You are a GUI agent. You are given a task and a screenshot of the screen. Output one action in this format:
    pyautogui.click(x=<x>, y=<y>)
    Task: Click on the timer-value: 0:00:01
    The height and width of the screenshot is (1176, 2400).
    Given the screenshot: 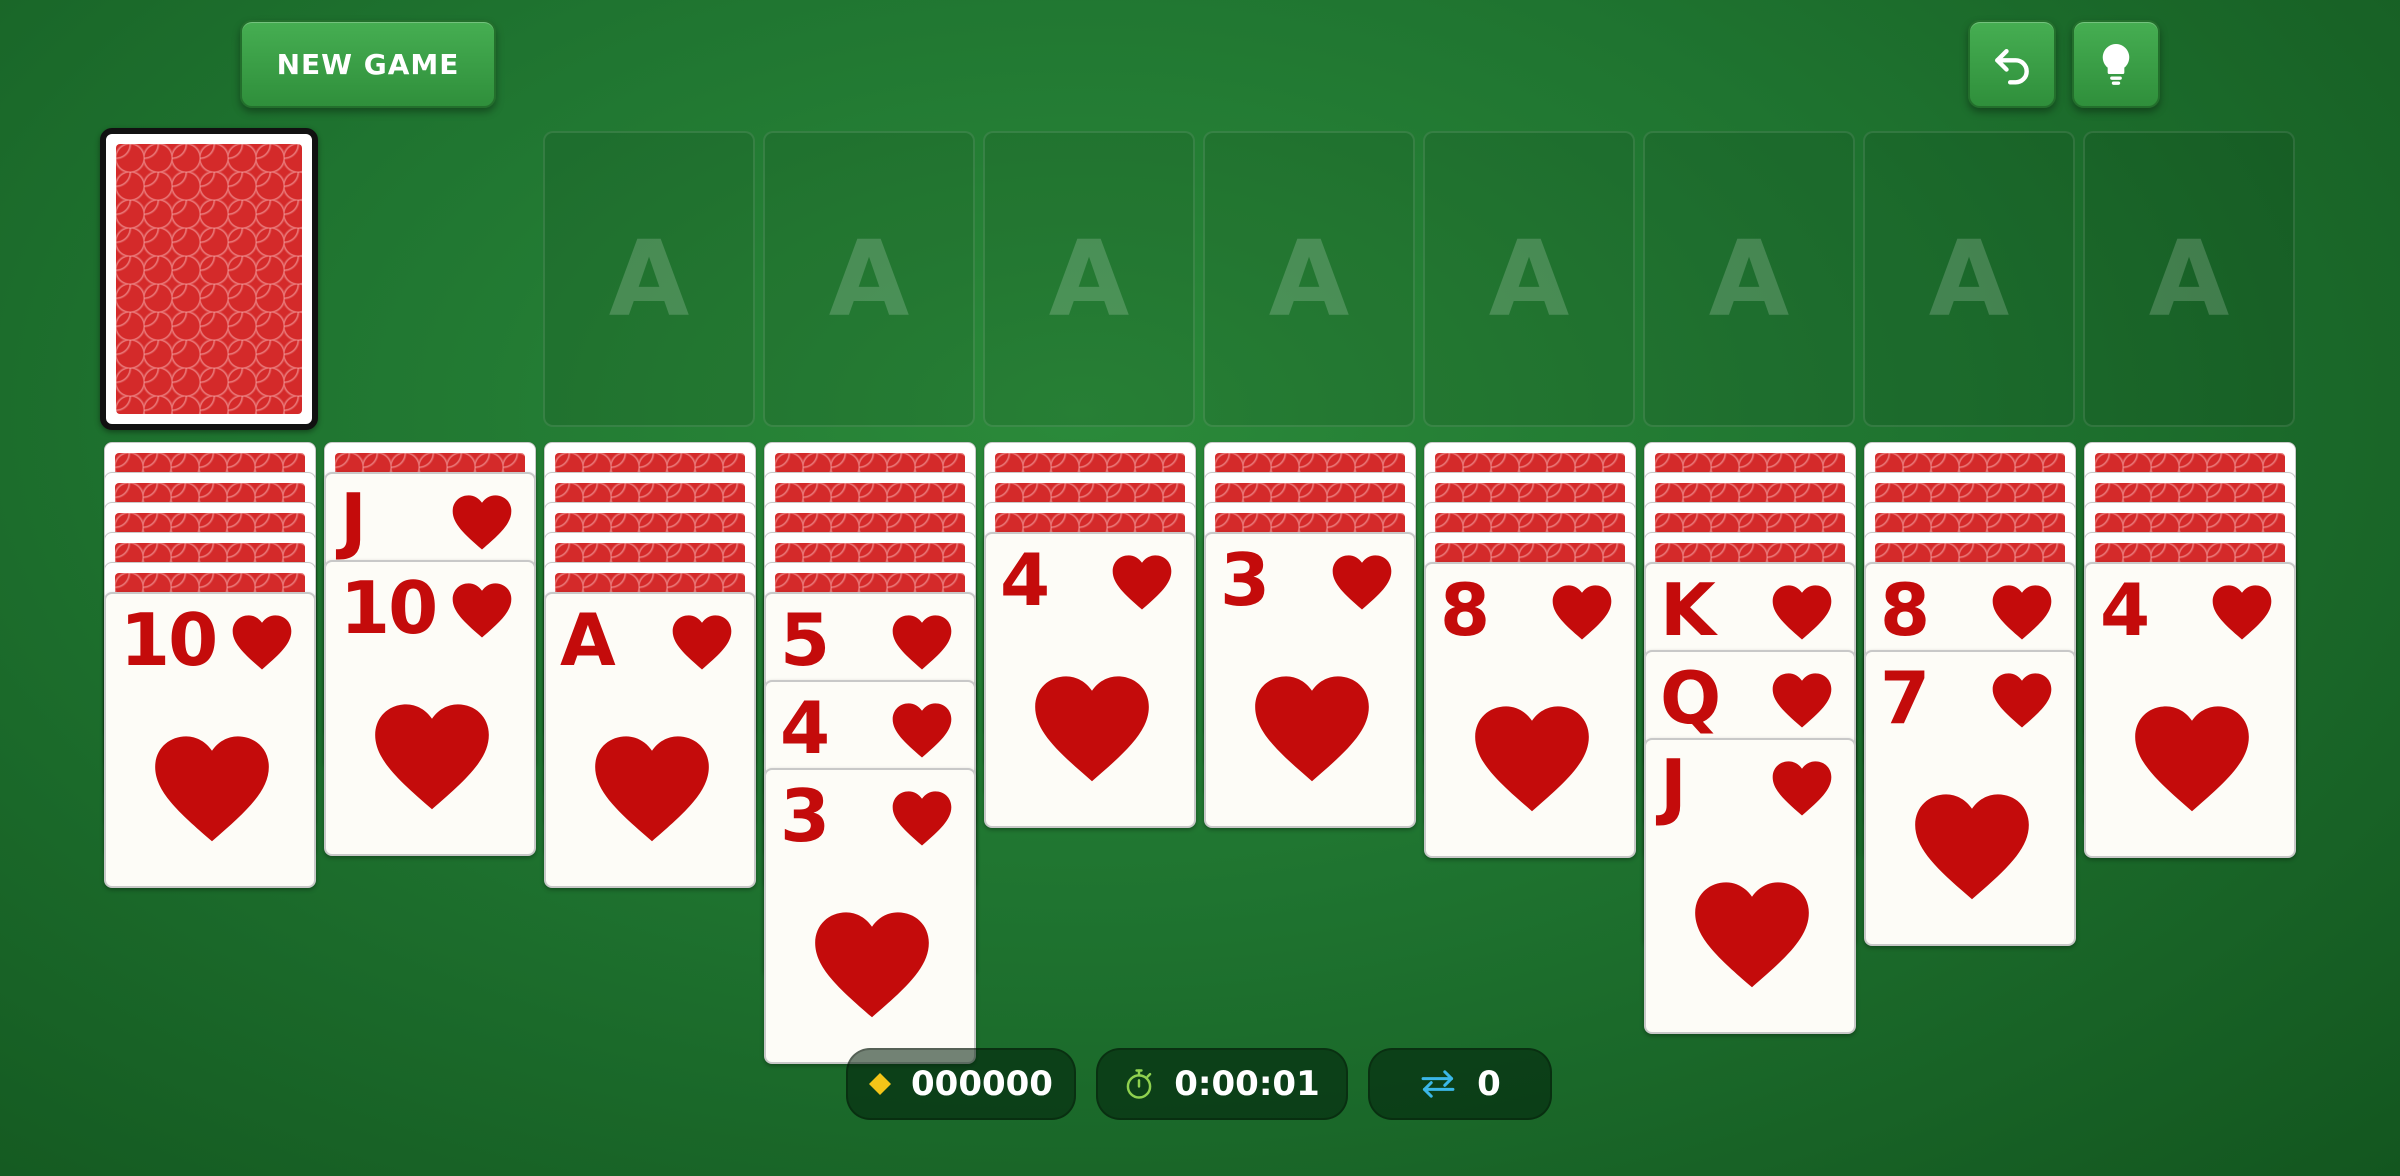 What is the action you would take?
    pyautogui.click(x=1247, y=1084)
    